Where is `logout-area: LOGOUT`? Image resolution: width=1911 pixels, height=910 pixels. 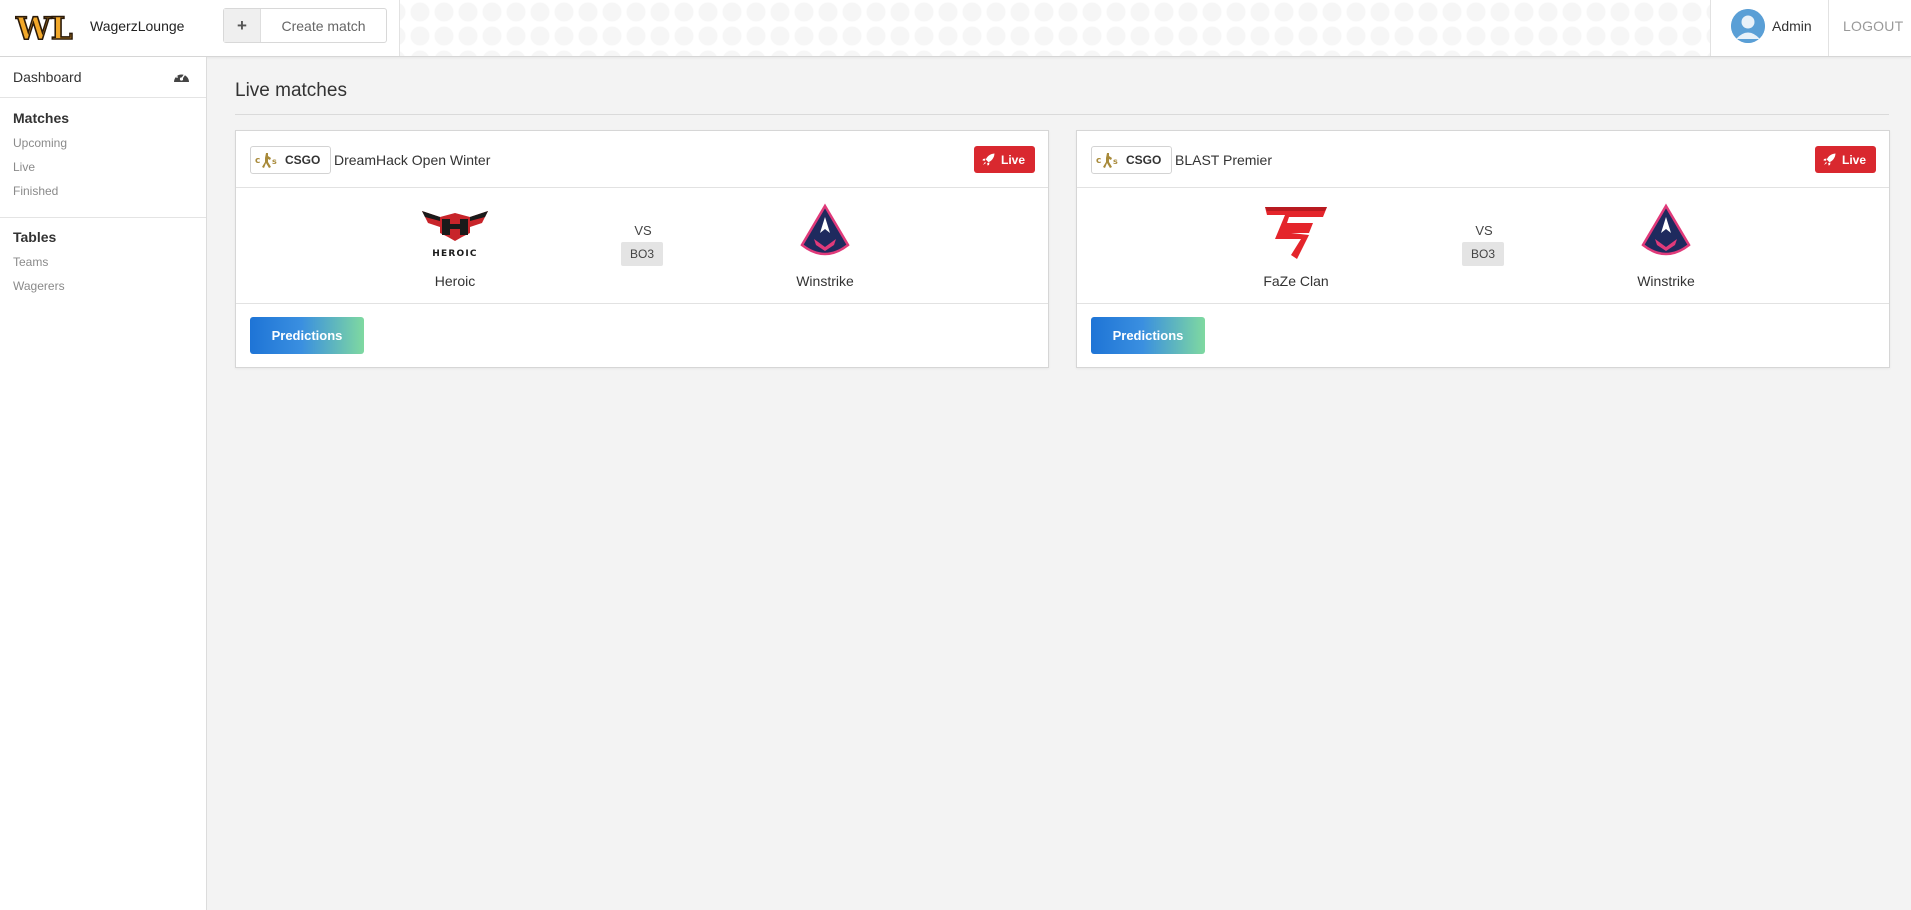
logout-area: LOGOUT is located at coordinates (1869, 28).